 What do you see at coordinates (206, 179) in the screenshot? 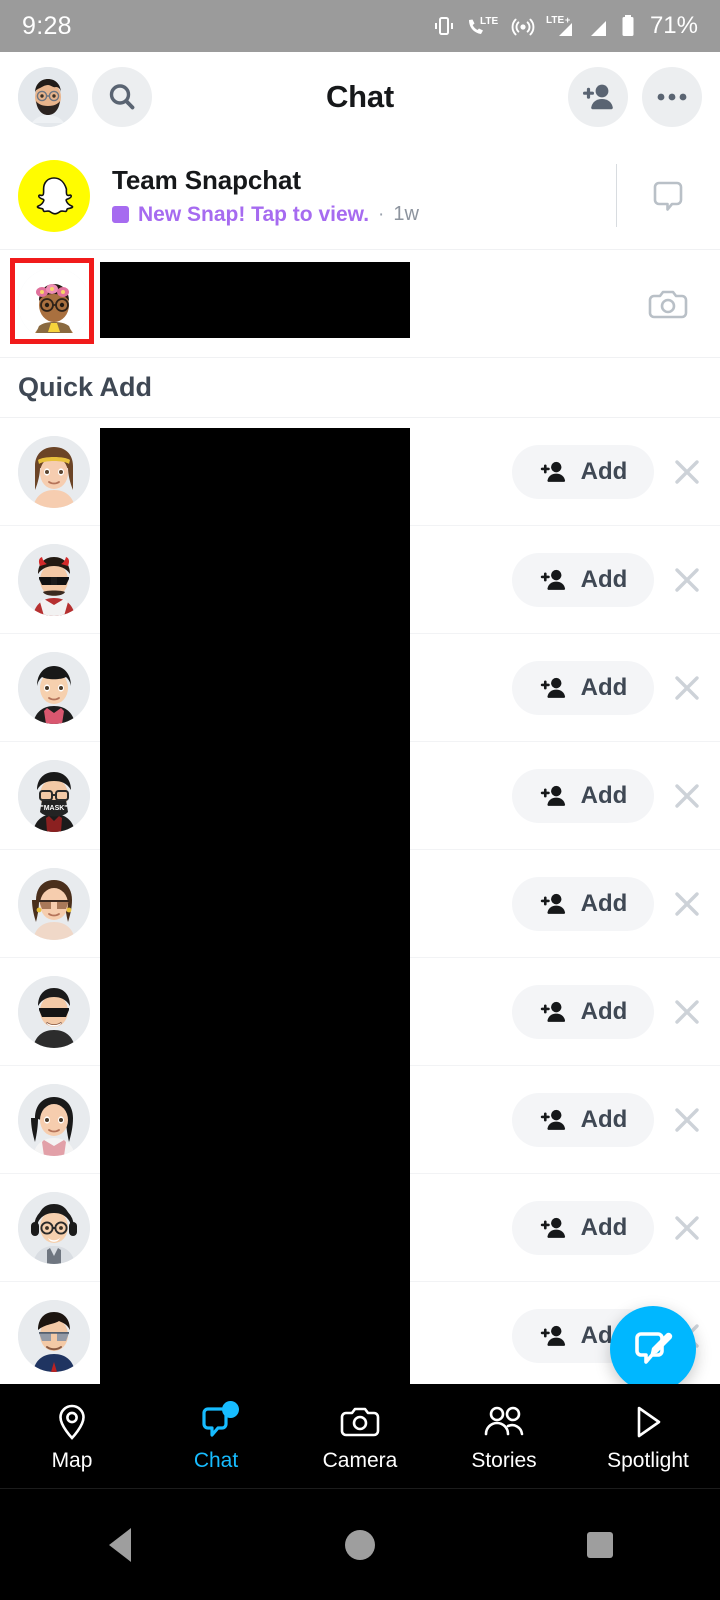
I see `chat-name: Team Snapchat` at bounding box center [206, 179].